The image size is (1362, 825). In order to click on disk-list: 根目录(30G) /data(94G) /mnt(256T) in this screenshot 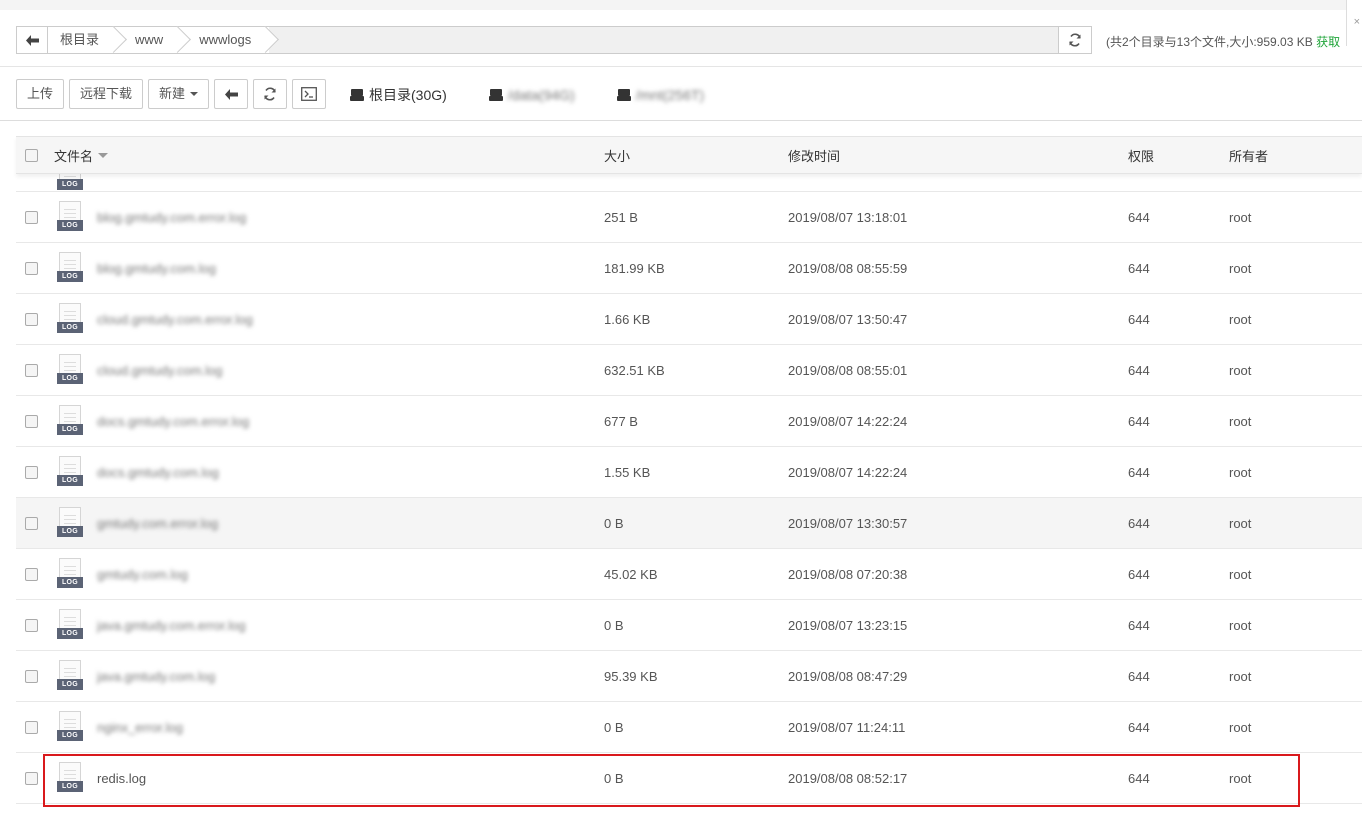, I will do `click(548, 95)`.